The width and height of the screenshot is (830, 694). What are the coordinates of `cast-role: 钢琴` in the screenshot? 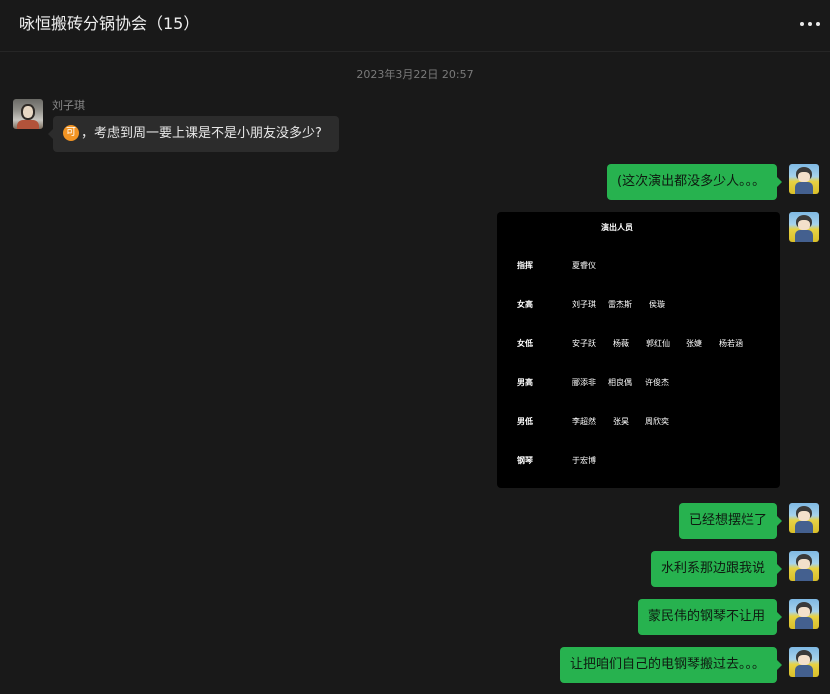 It's located at (525, 460).